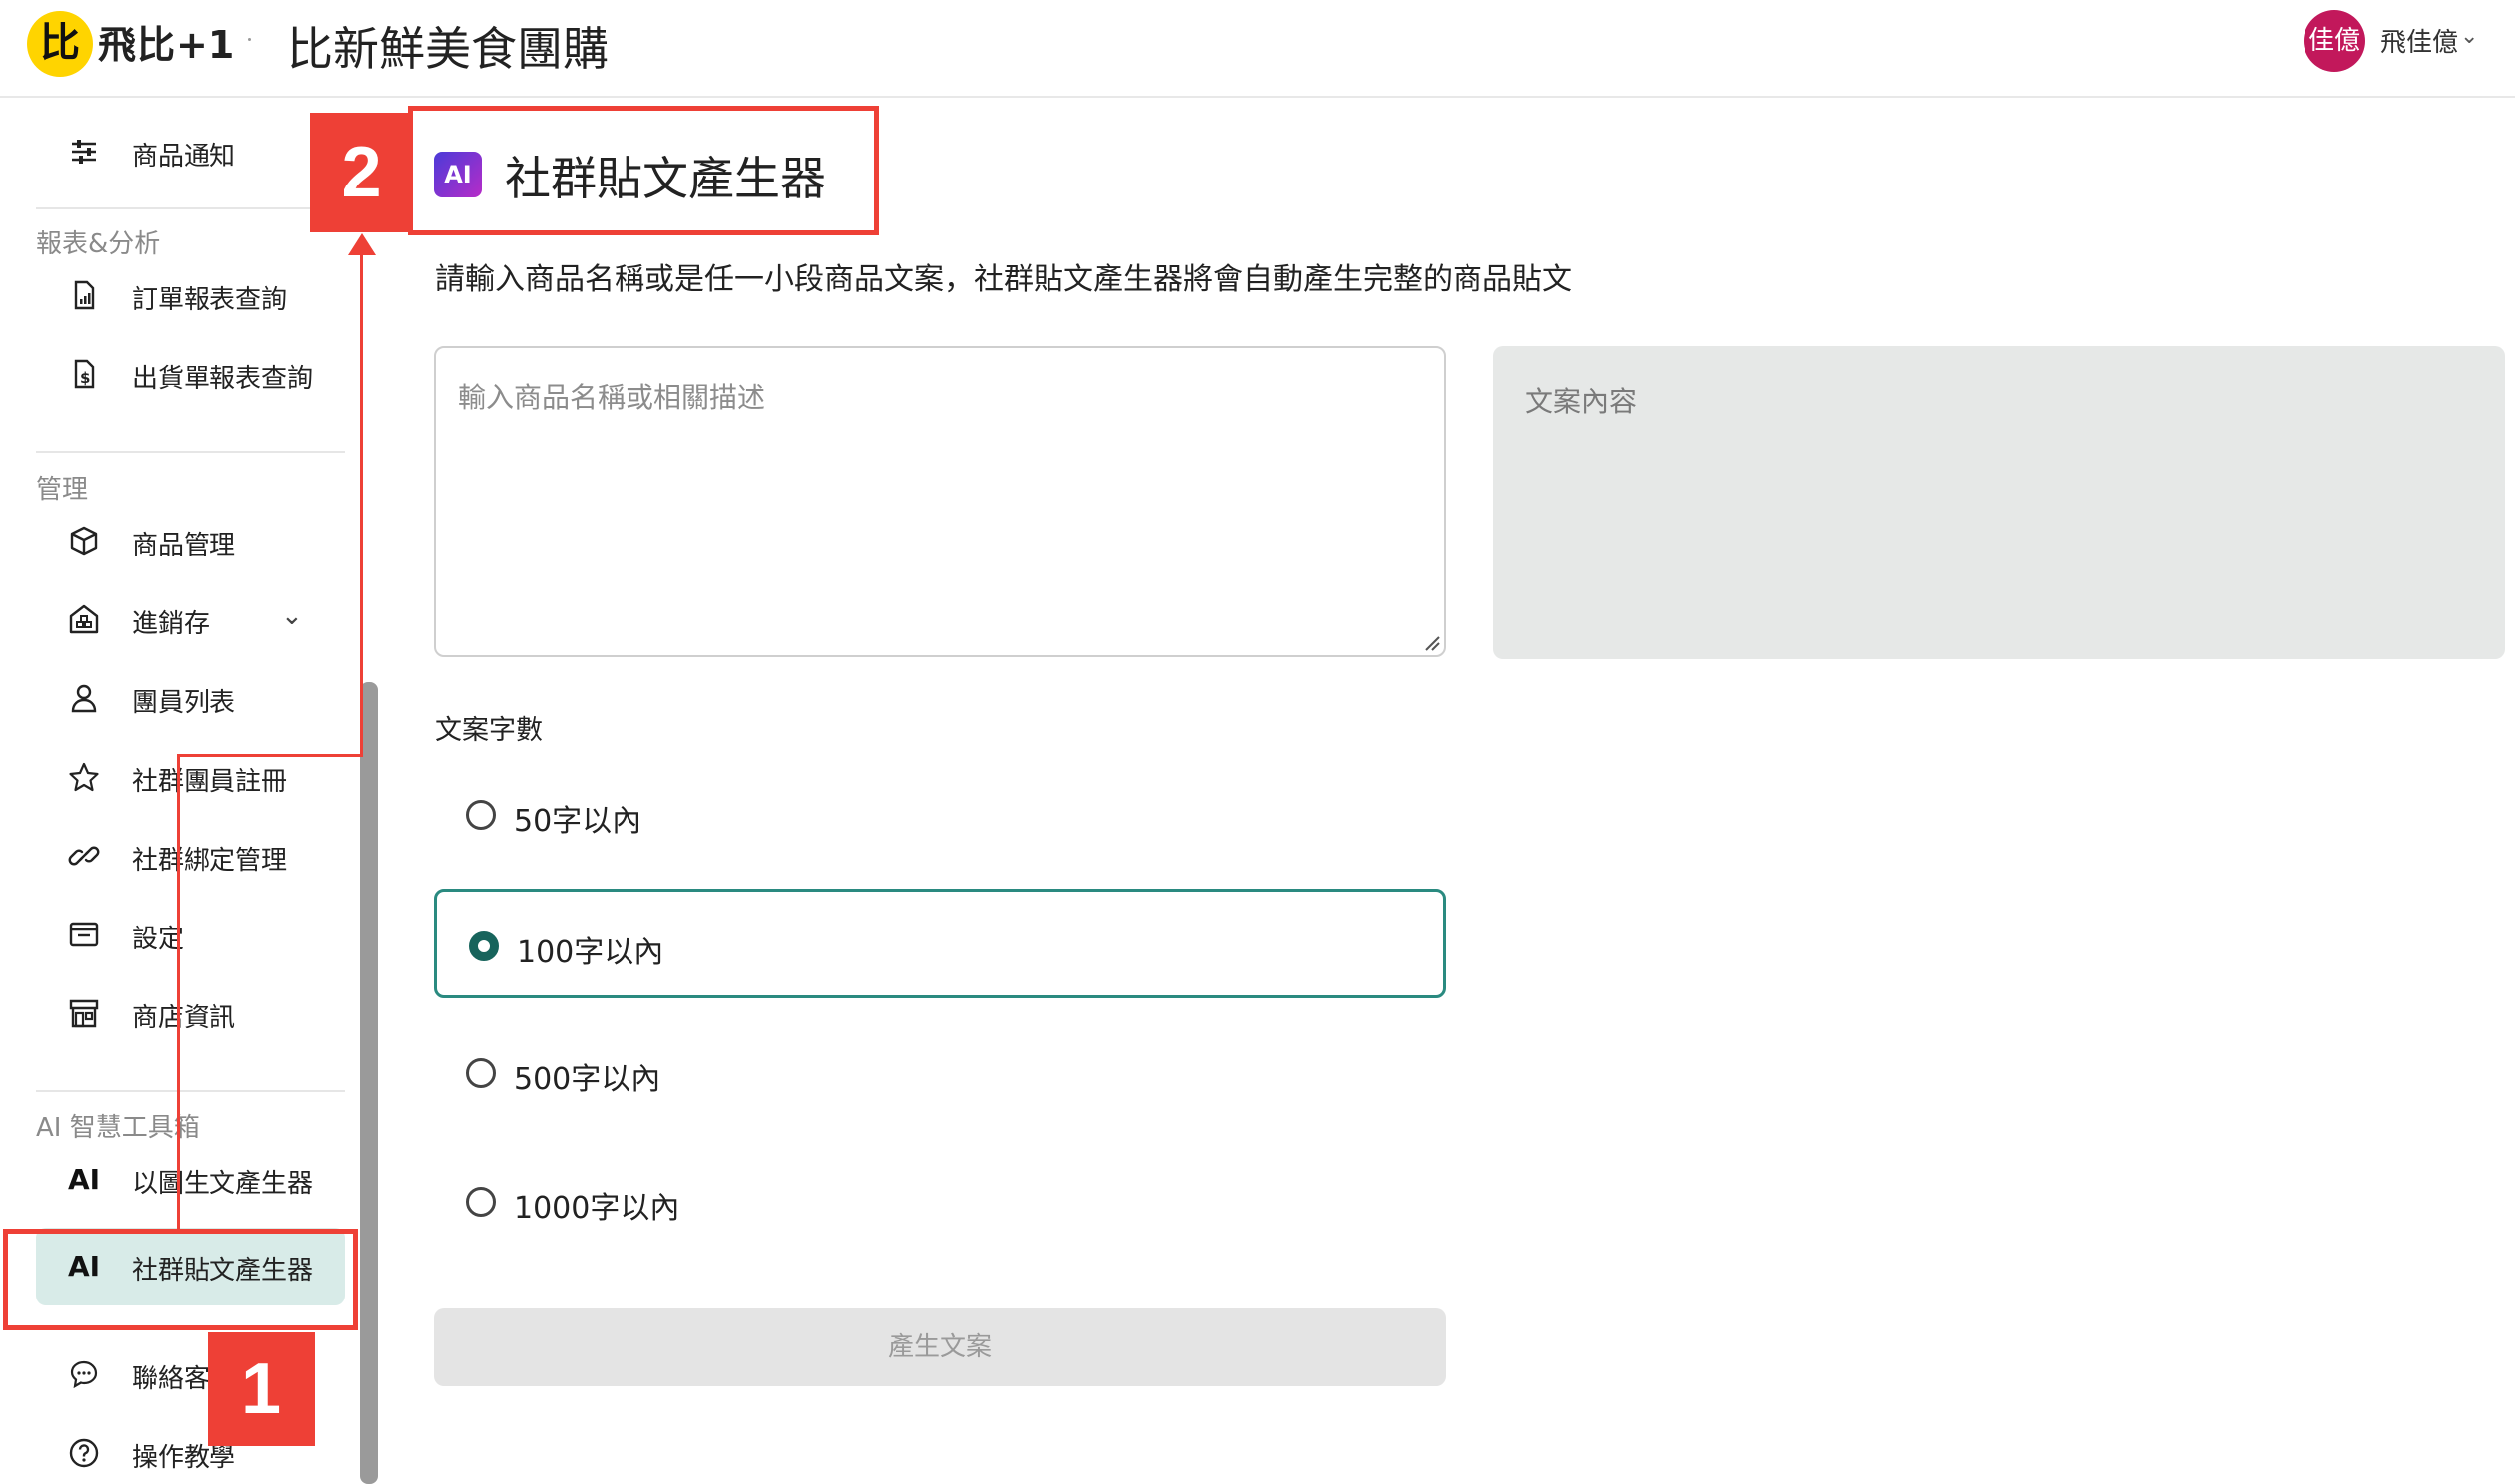 The image size is (2515, 1484). I want to click on sidebar-item-label: 團員列表, so click(184, 703).